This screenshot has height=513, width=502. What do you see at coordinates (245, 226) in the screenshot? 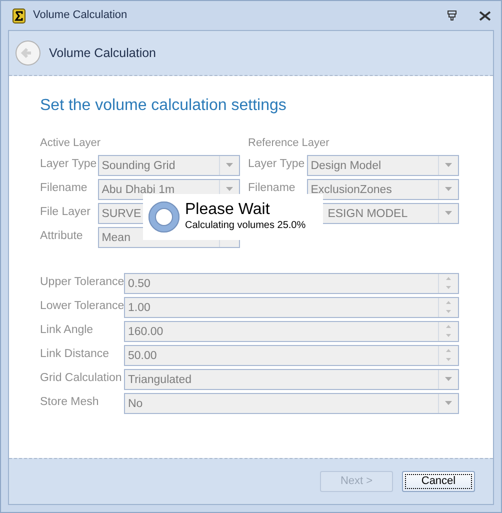
I see `popup-message: Calculating volumes 25.0%` at bounding box center [245, 226].